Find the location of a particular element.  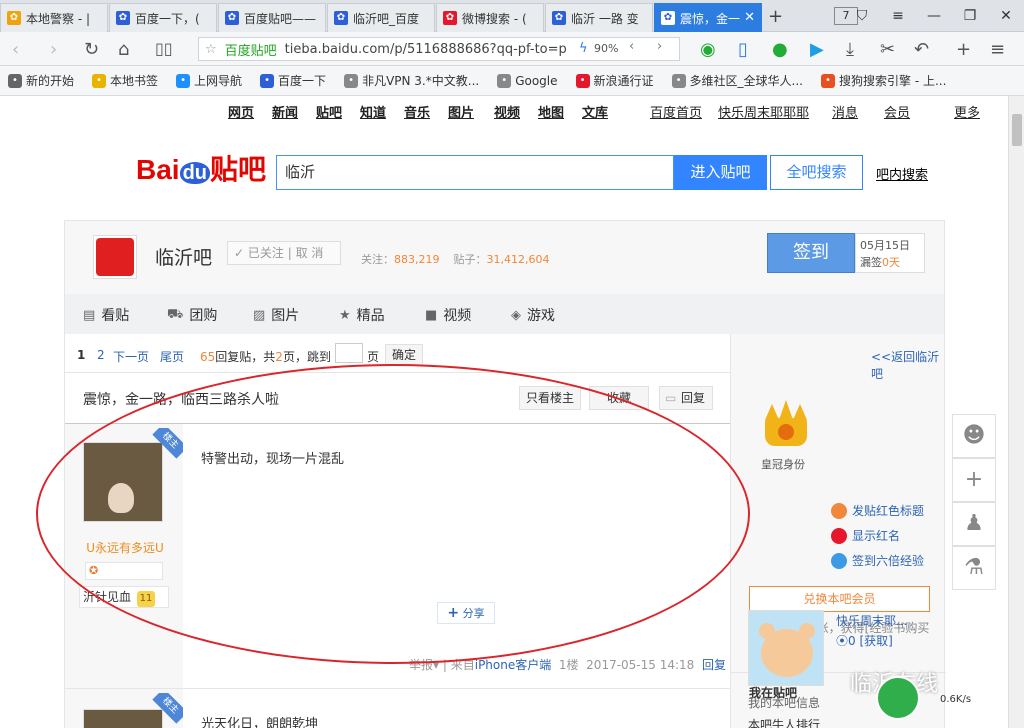

emoji-face-icon: ☻ is located at coordinates (974, 436).